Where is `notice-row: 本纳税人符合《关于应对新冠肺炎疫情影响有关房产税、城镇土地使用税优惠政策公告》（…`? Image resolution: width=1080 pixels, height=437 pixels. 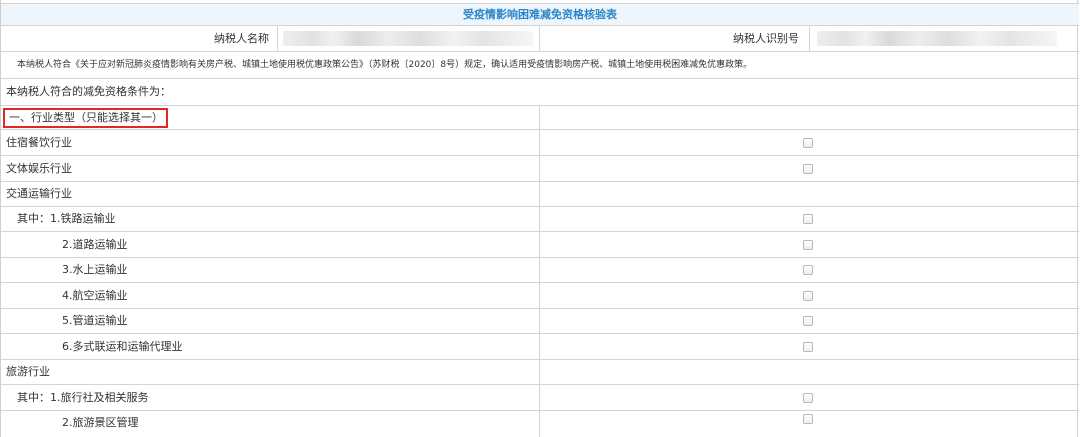
notice-row: 本纳税人符合《关于应对新冠肺炎疫情影响有关房产税、城镇土地使用税优惠政策公告》（… is located at coordinates (540, 65).